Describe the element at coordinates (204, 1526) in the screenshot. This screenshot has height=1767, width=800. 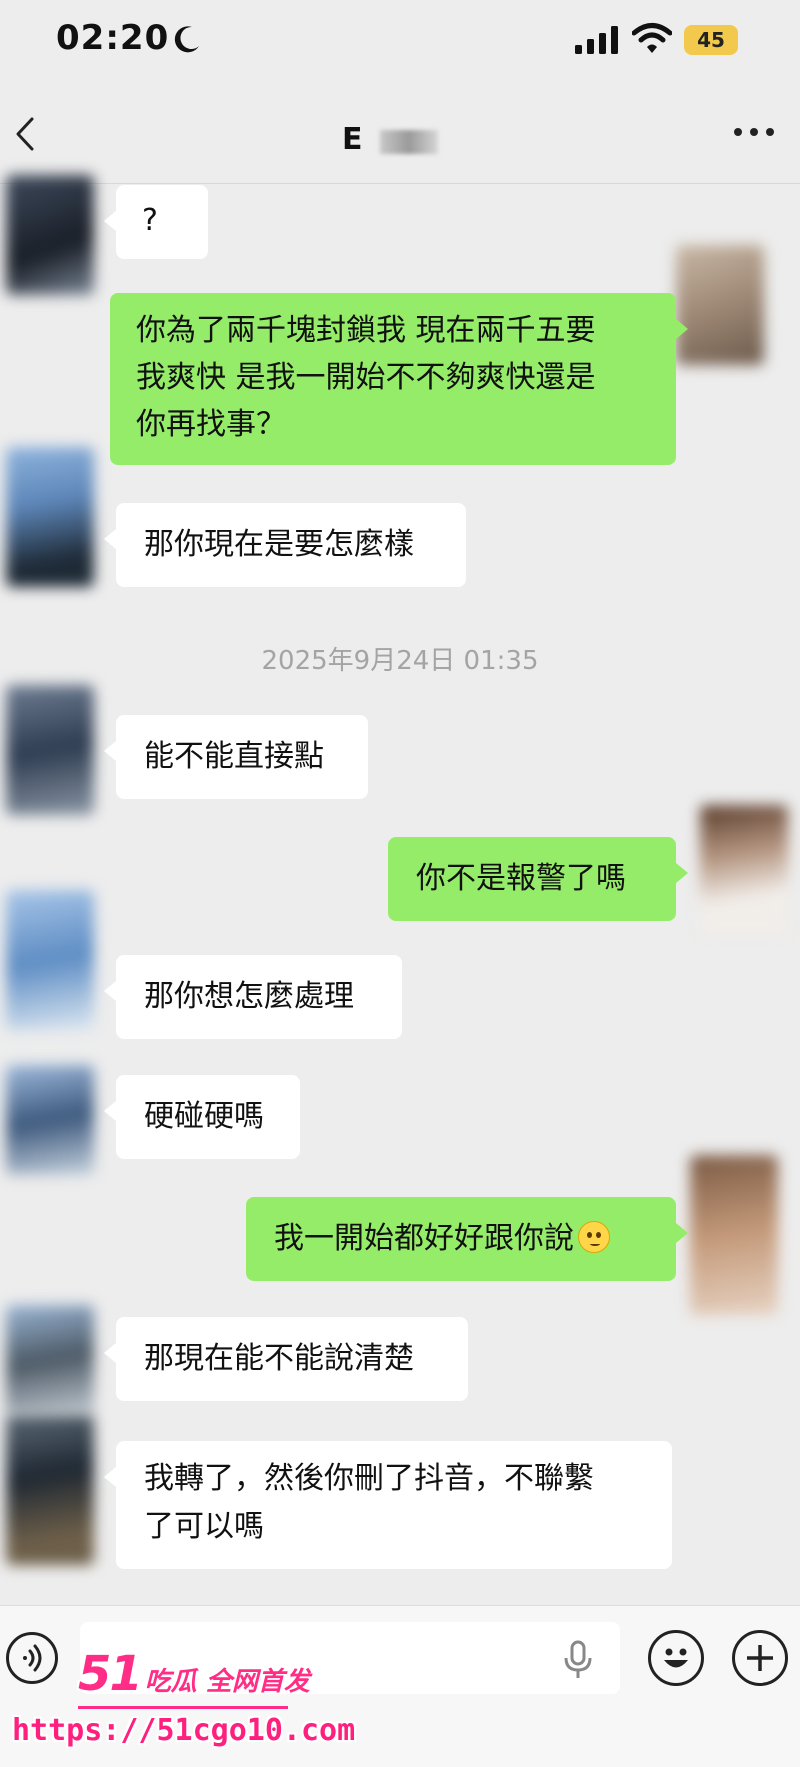
I see `message-line: 了可以嗎` at that location.